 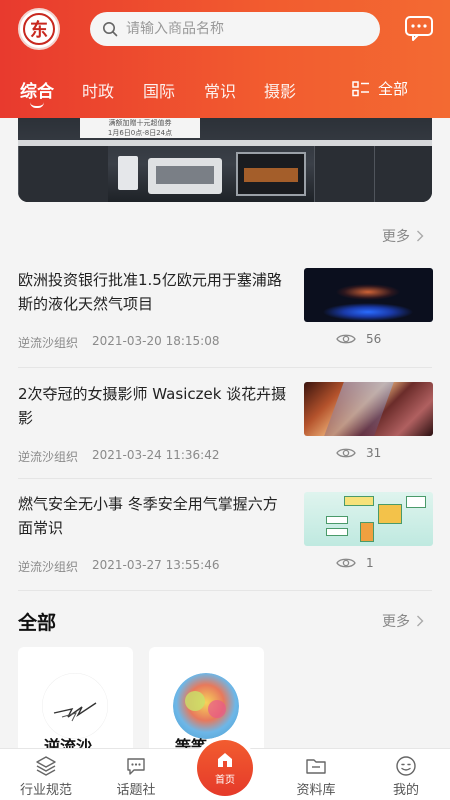 What do you see at coordinates (37, 105) in the screenshot?
I see `active-tab-indicator` at bounding box center [37, 105].